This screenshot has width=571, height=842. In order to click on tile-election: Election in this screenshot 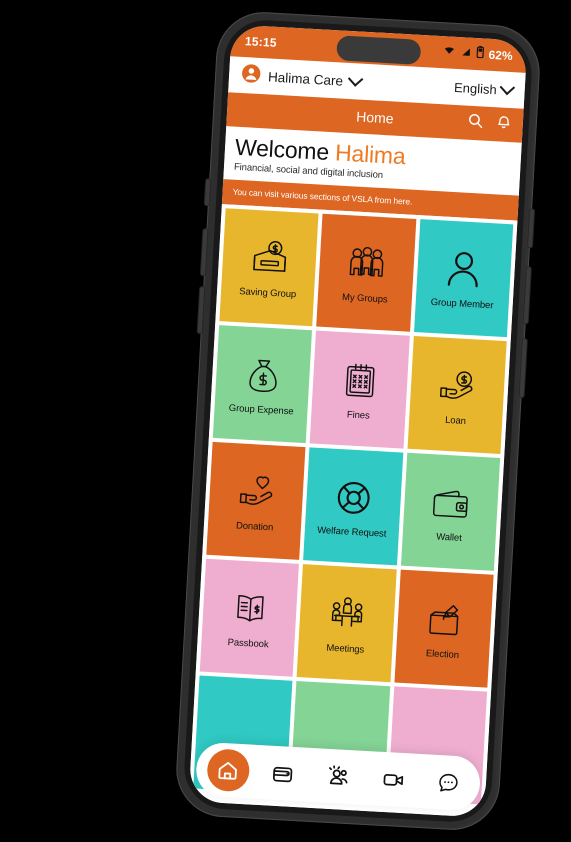, I will do `click(444, 628)`.